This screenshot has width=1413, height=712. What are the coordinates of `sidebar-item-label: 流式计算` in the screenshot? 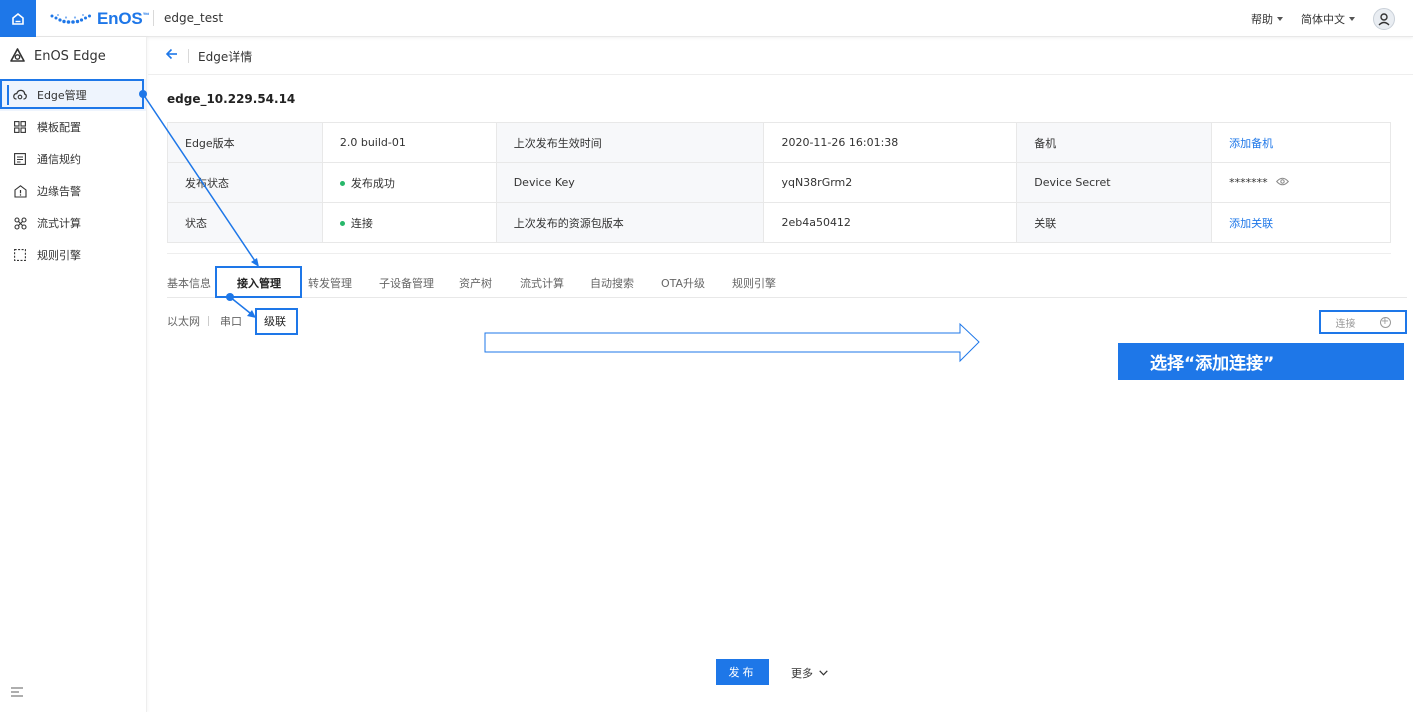 It's located at (59, 223).